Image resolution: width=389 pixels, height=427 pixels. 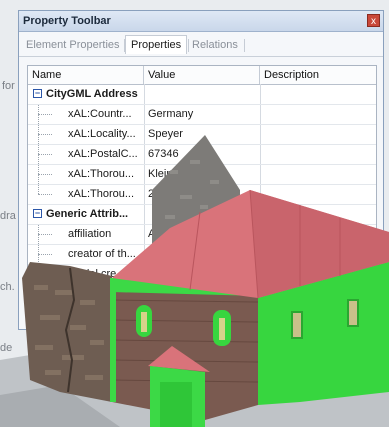 I want to click on property-value: Kleine ... e, so click(x=203, y=174).